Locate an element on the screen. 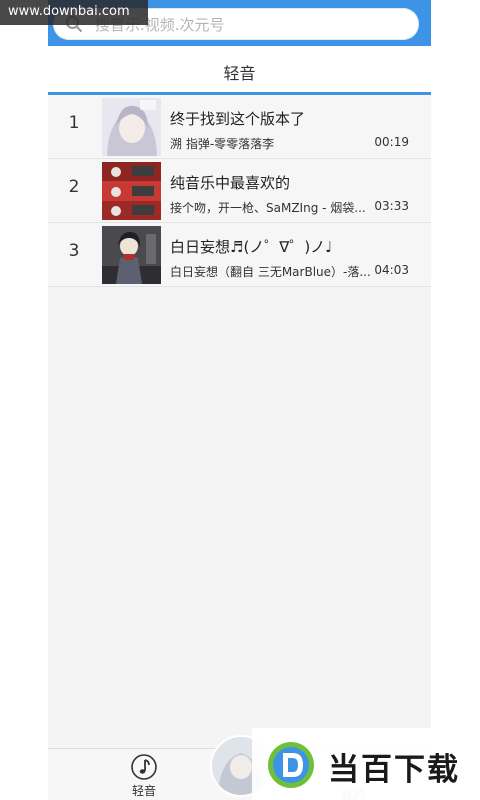  song-row: 2 纯音乐中最喜欢的 接个吻，开一枪、SaMZIng - 烟袋... 03:33 is located at coordinates (239, 191).